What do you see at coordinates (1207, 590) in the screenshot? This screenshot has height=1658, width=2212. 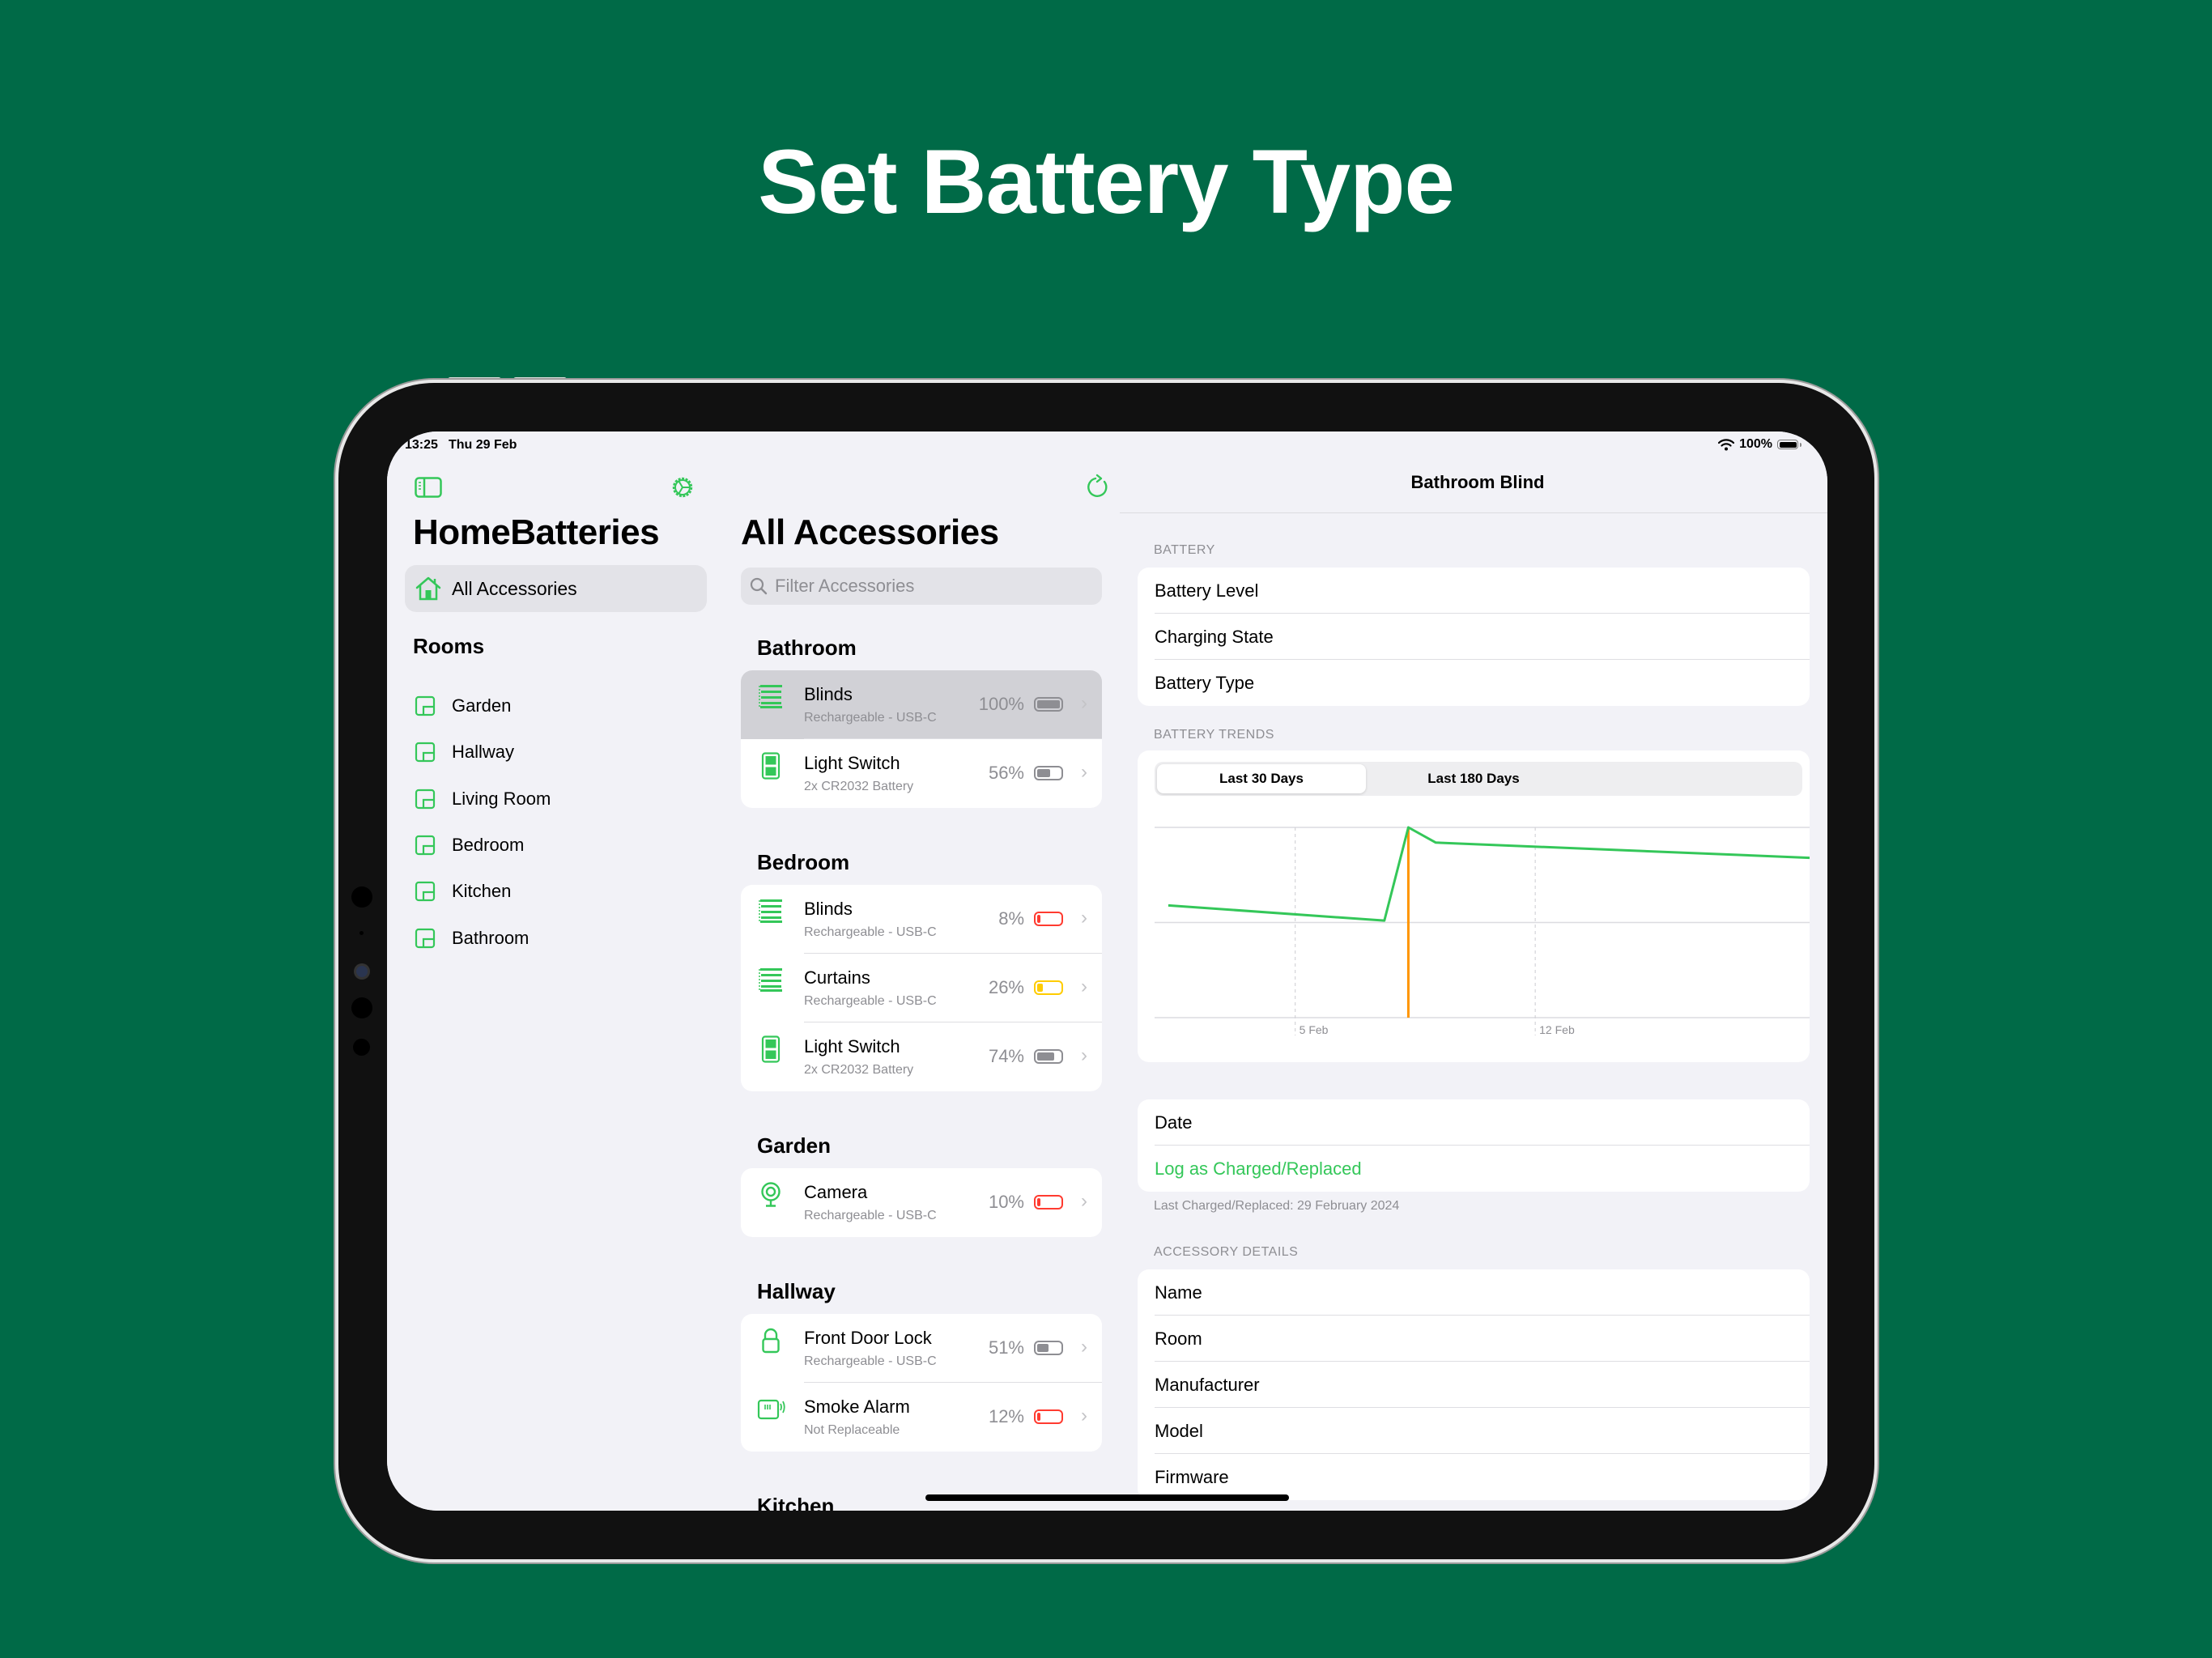 I see `row-label: Battery Level` at bounding box center [1207, 590].